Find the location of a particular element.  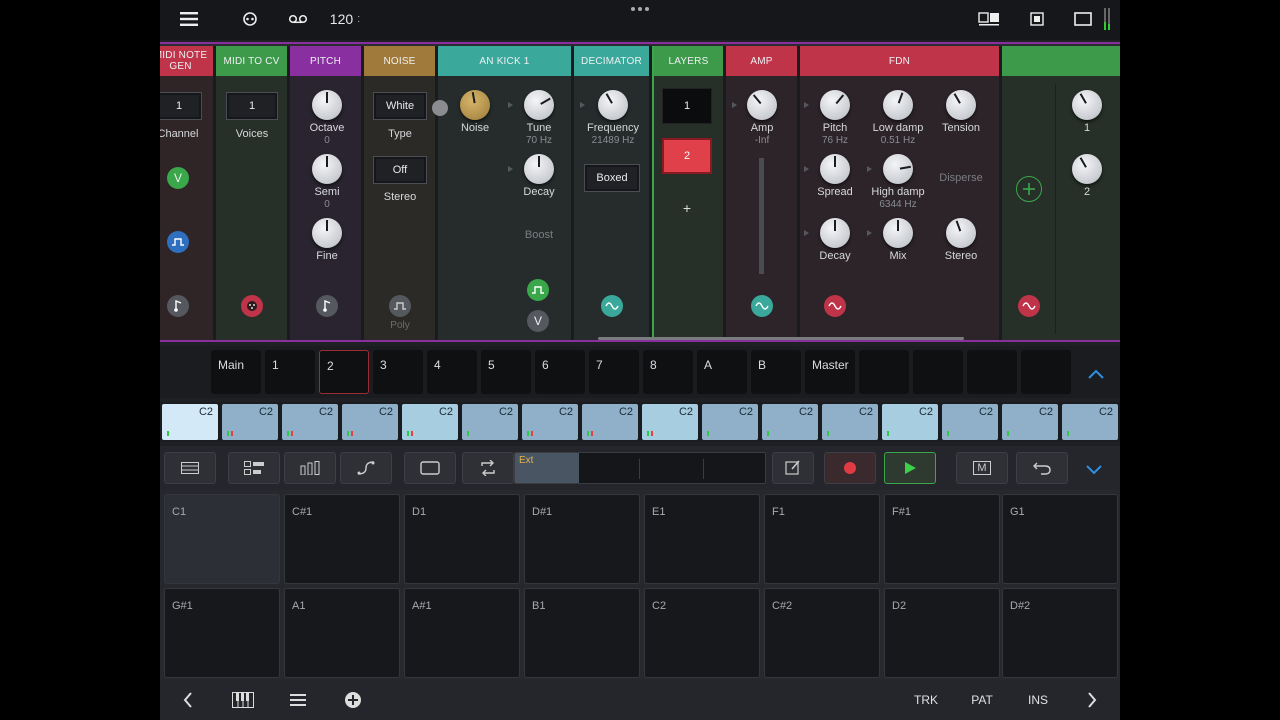

bars-button is located at coordinates (310, 468).